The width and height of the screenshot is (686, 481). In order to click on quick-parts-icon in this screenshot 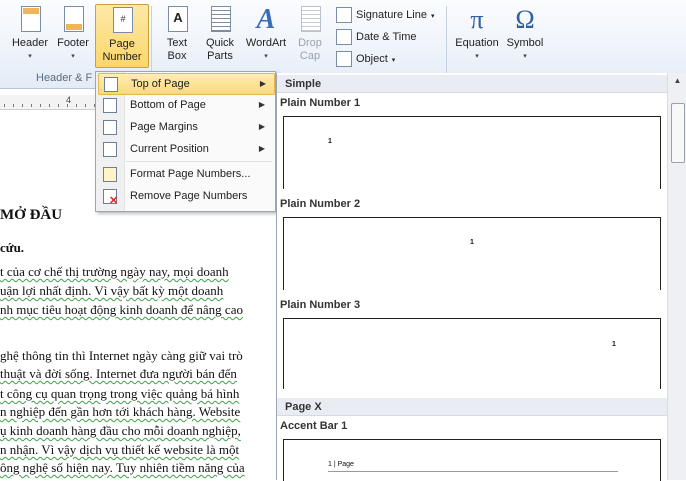, I will do `click(220, 20)`.